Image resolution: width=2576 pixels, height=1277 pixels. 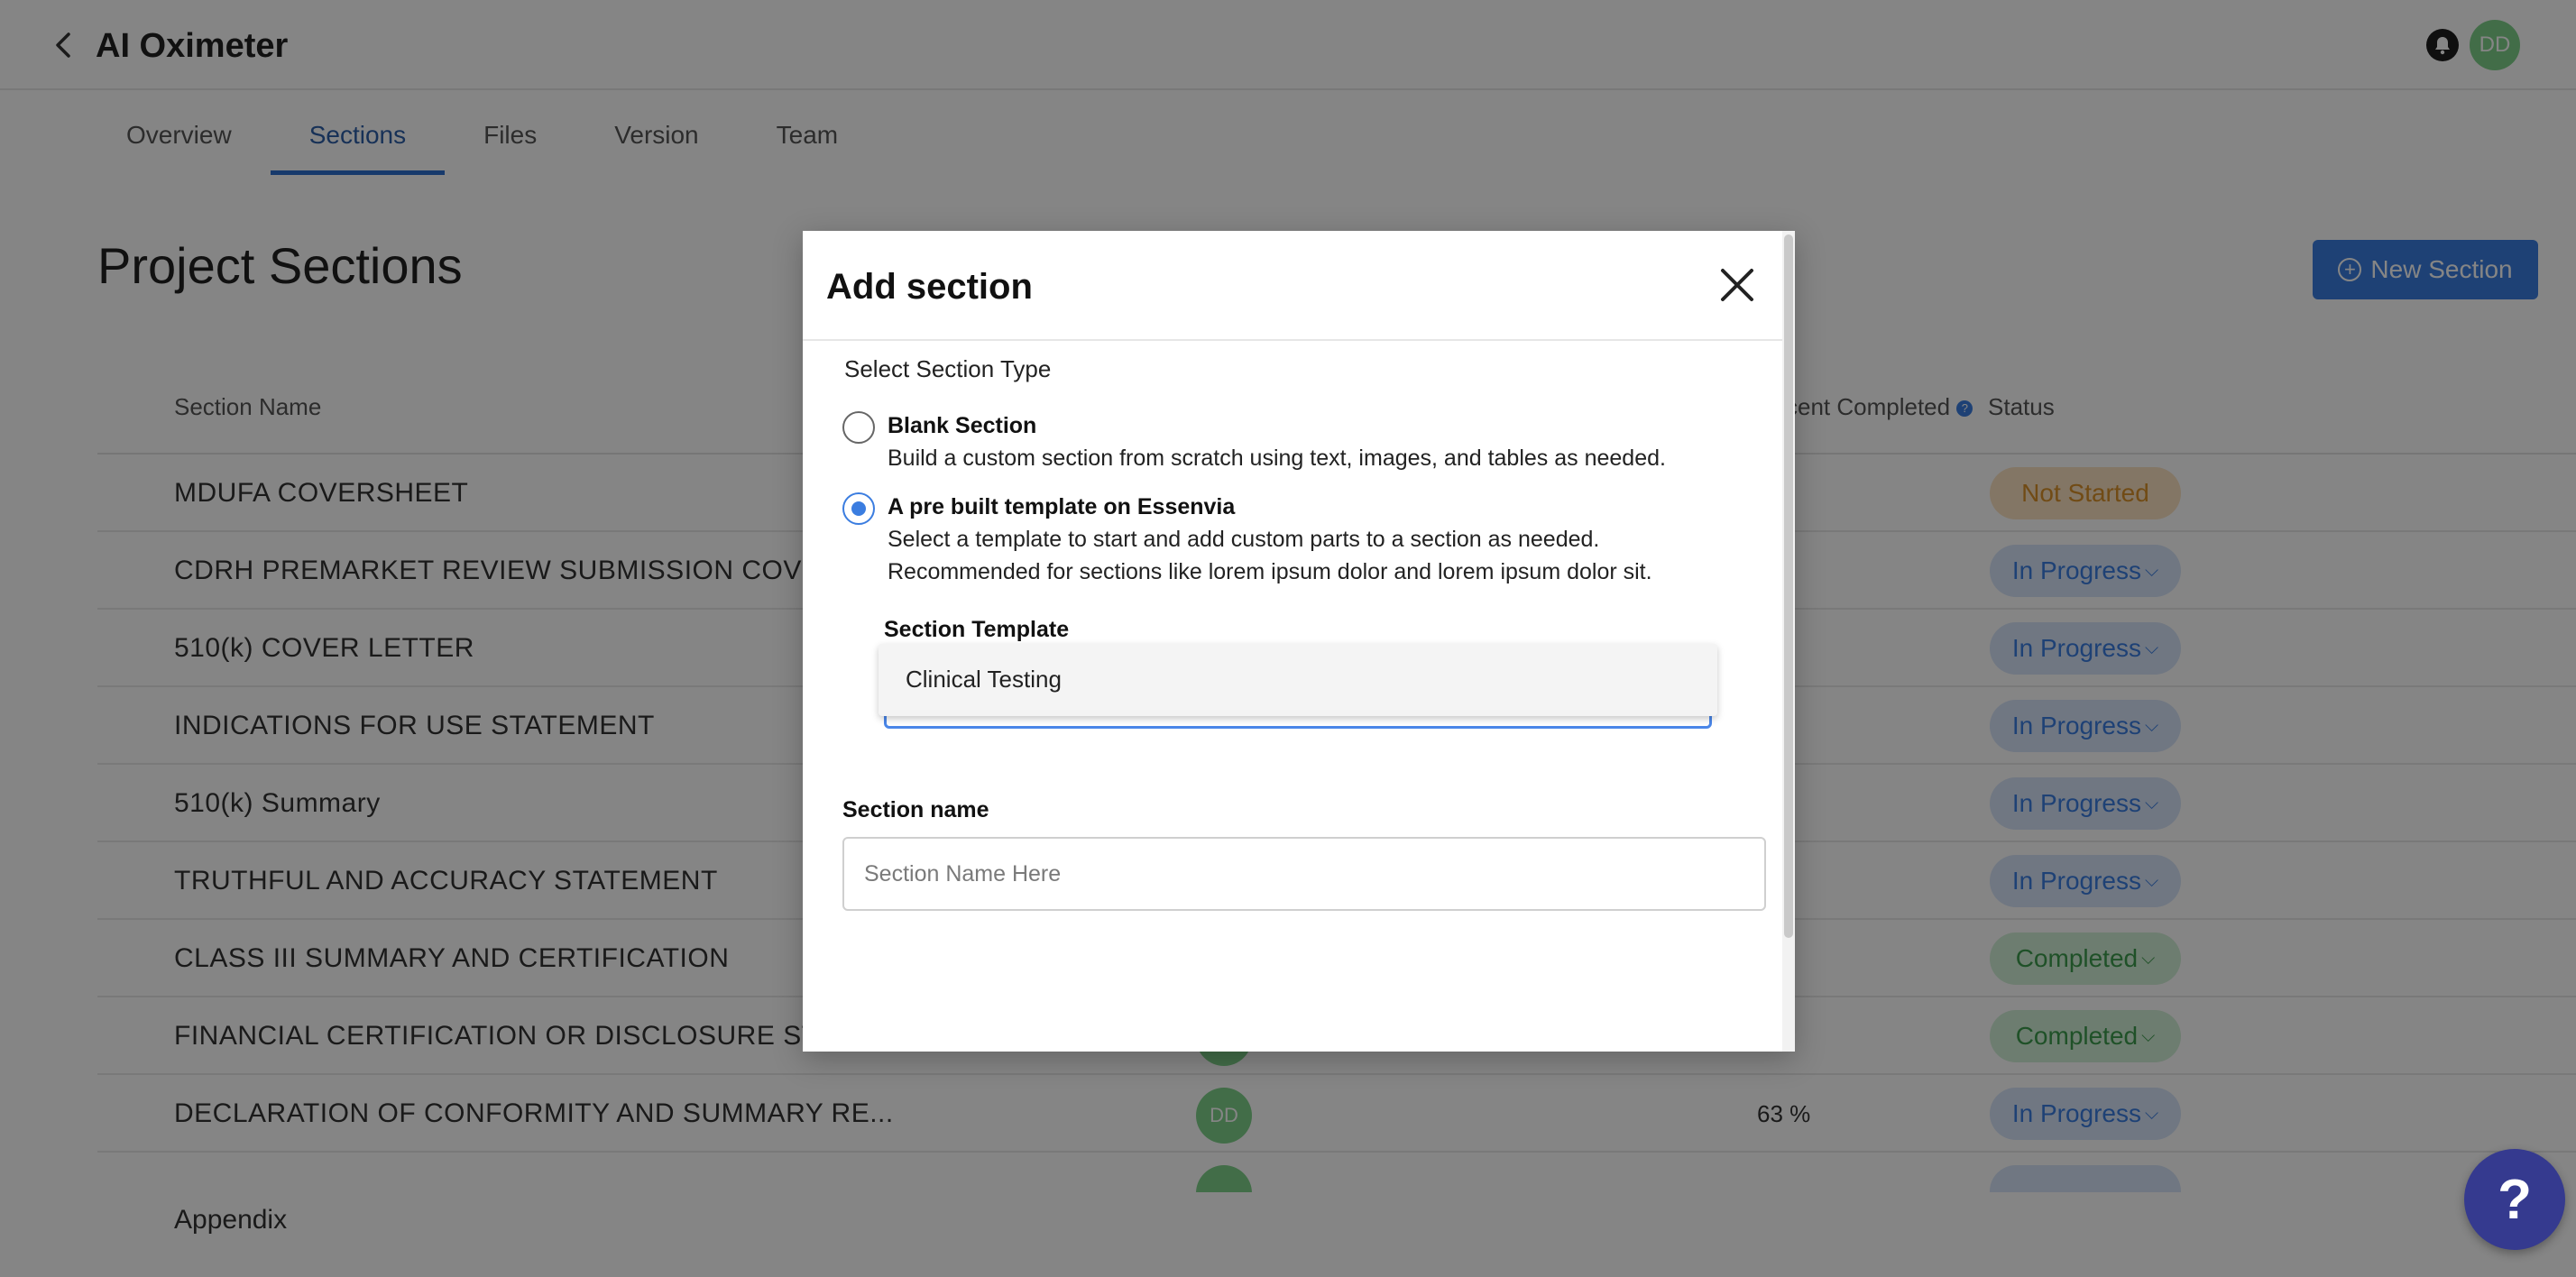 What do you see at coordinates (1788, 586) in the screenshot?
I see `scrollbar-thumb` at bounding box center [1788, 586].